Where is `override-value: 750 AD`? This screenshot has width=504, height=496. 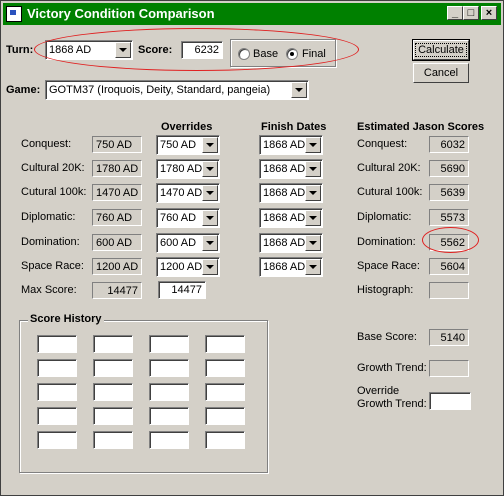 override-value: 750 AD is located at coordinates (178, 145).